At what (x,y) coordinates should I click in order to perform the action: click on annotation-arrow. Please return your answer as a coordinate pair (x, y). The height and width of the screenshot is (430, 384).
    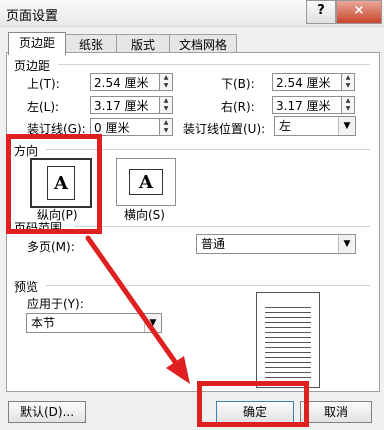
    Looking at the image, I should click on (137, 309).